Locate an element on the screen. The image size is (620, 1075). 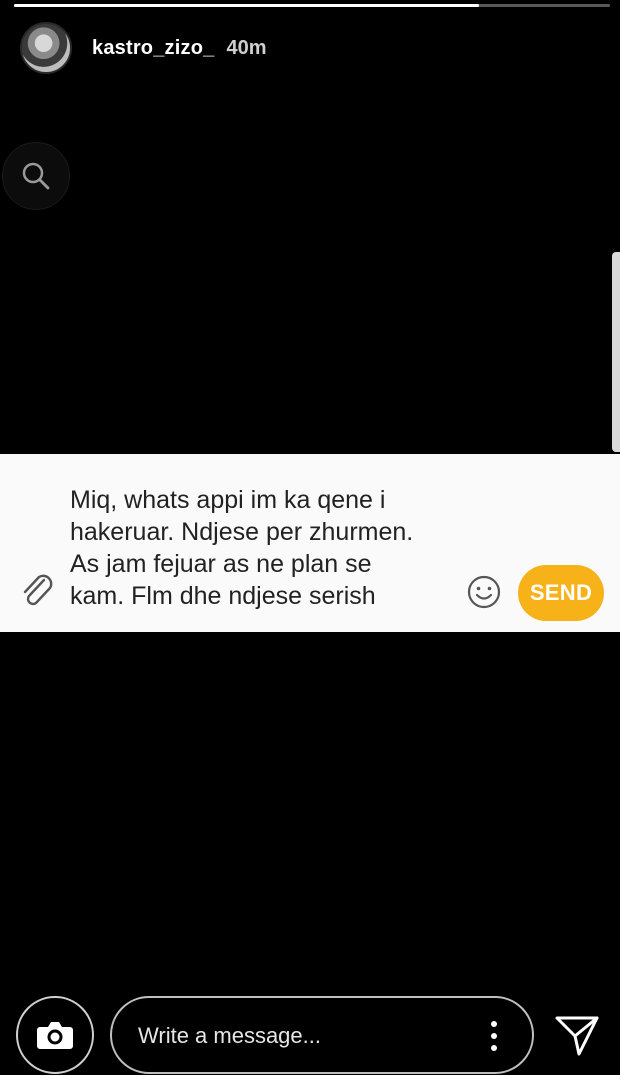
search-button is located at coordinates (36, 176).